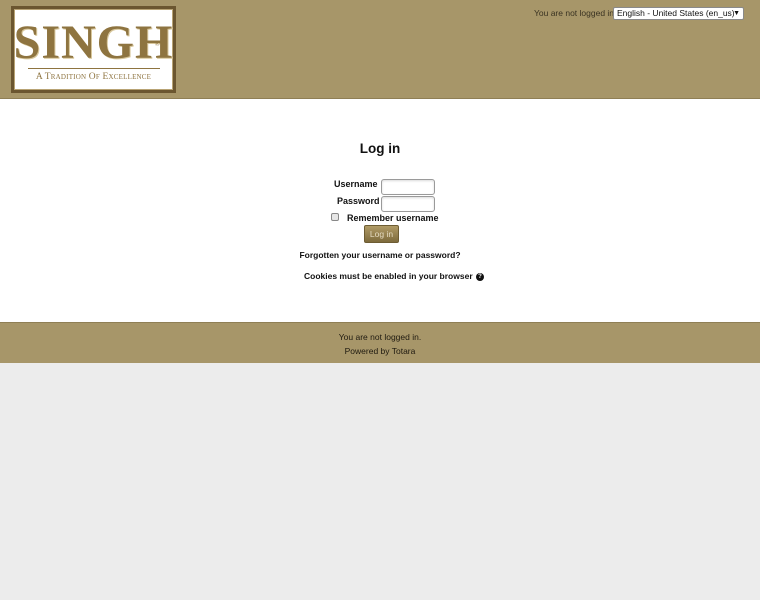 The width and height of the screenshot is (760, 600). I want to click on header-login-status: You are not logged in., so click(575, 13).